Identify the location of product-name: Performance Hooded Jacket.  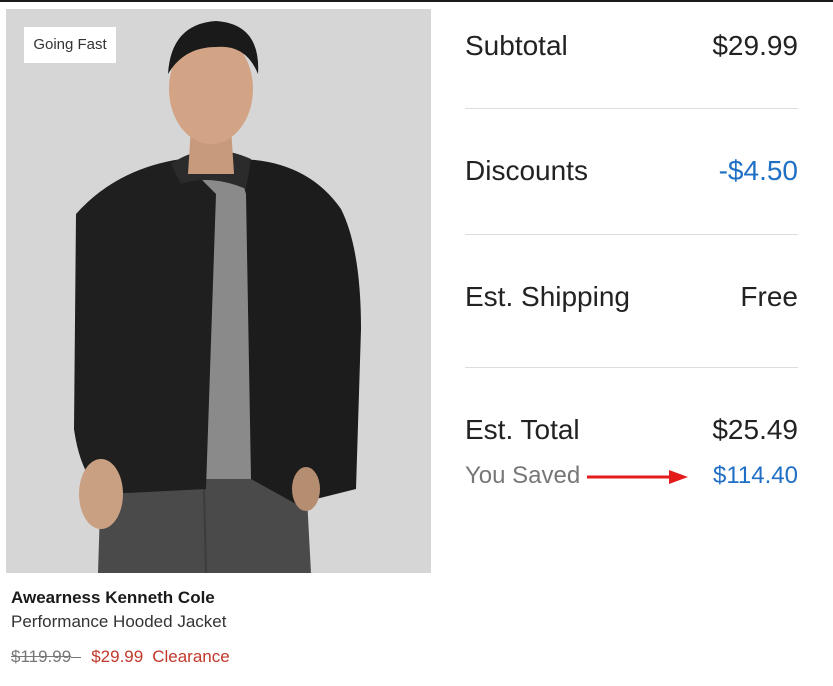
(118, 622).